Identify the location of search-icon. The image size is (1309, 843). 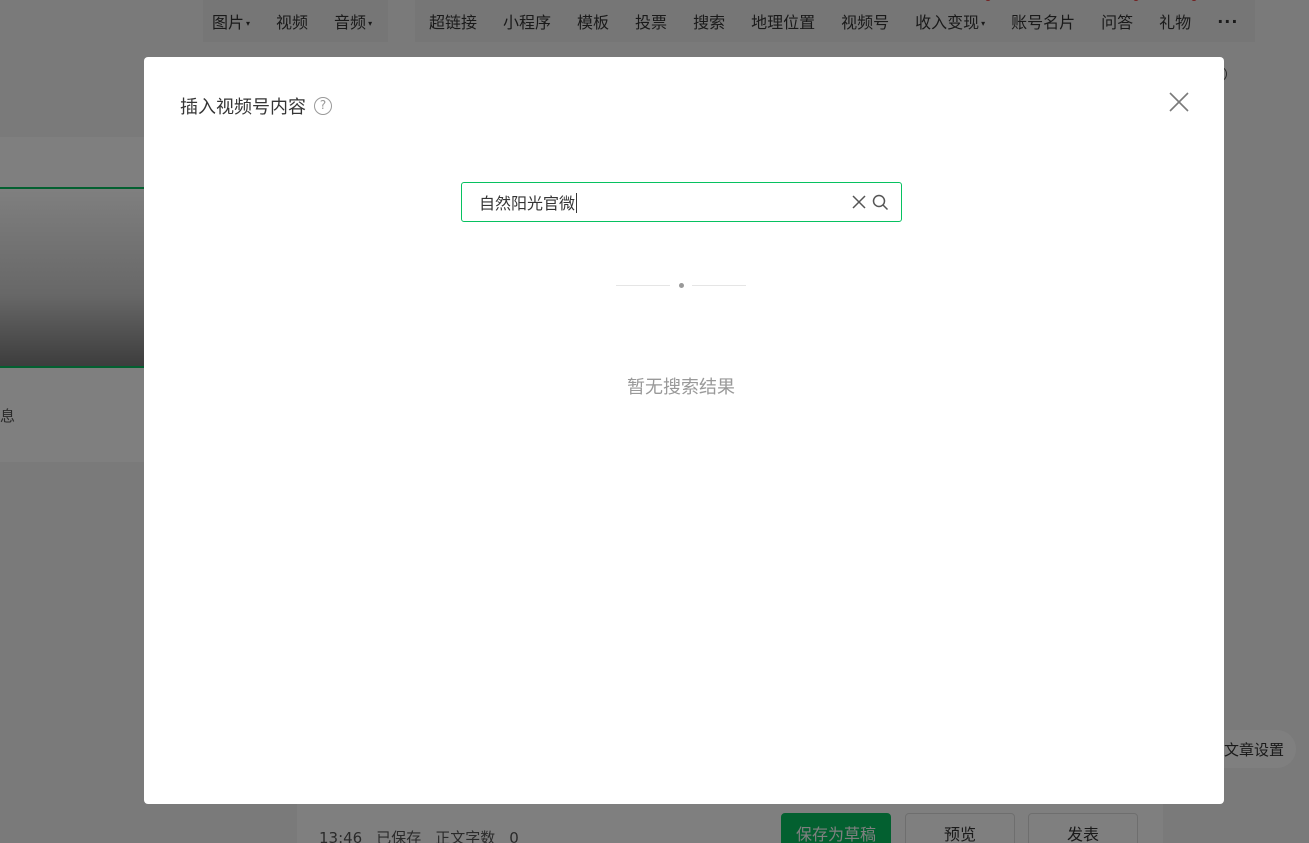
(880, 202).